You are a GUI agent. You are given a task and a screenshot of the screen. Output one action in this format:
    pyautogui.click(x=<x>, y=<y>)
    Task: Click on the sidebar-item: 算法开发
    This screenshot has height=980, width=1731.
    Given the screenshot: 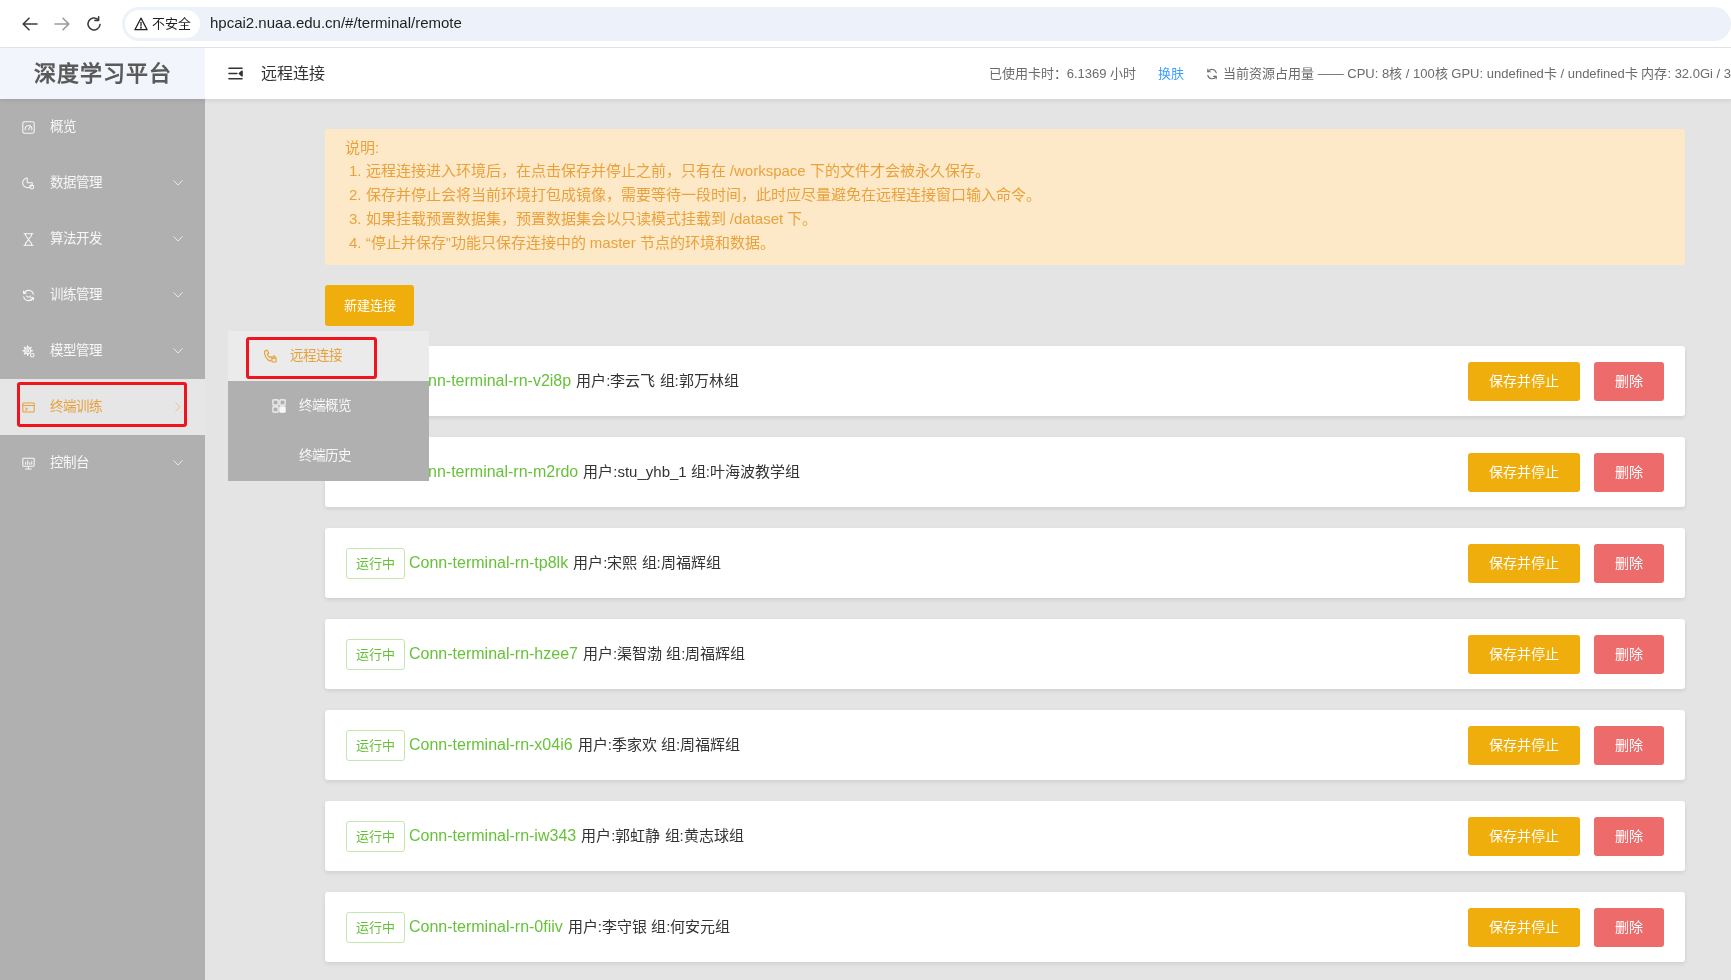 What is the action you would take?
    pyautogui.click(x=102, y=239)
    